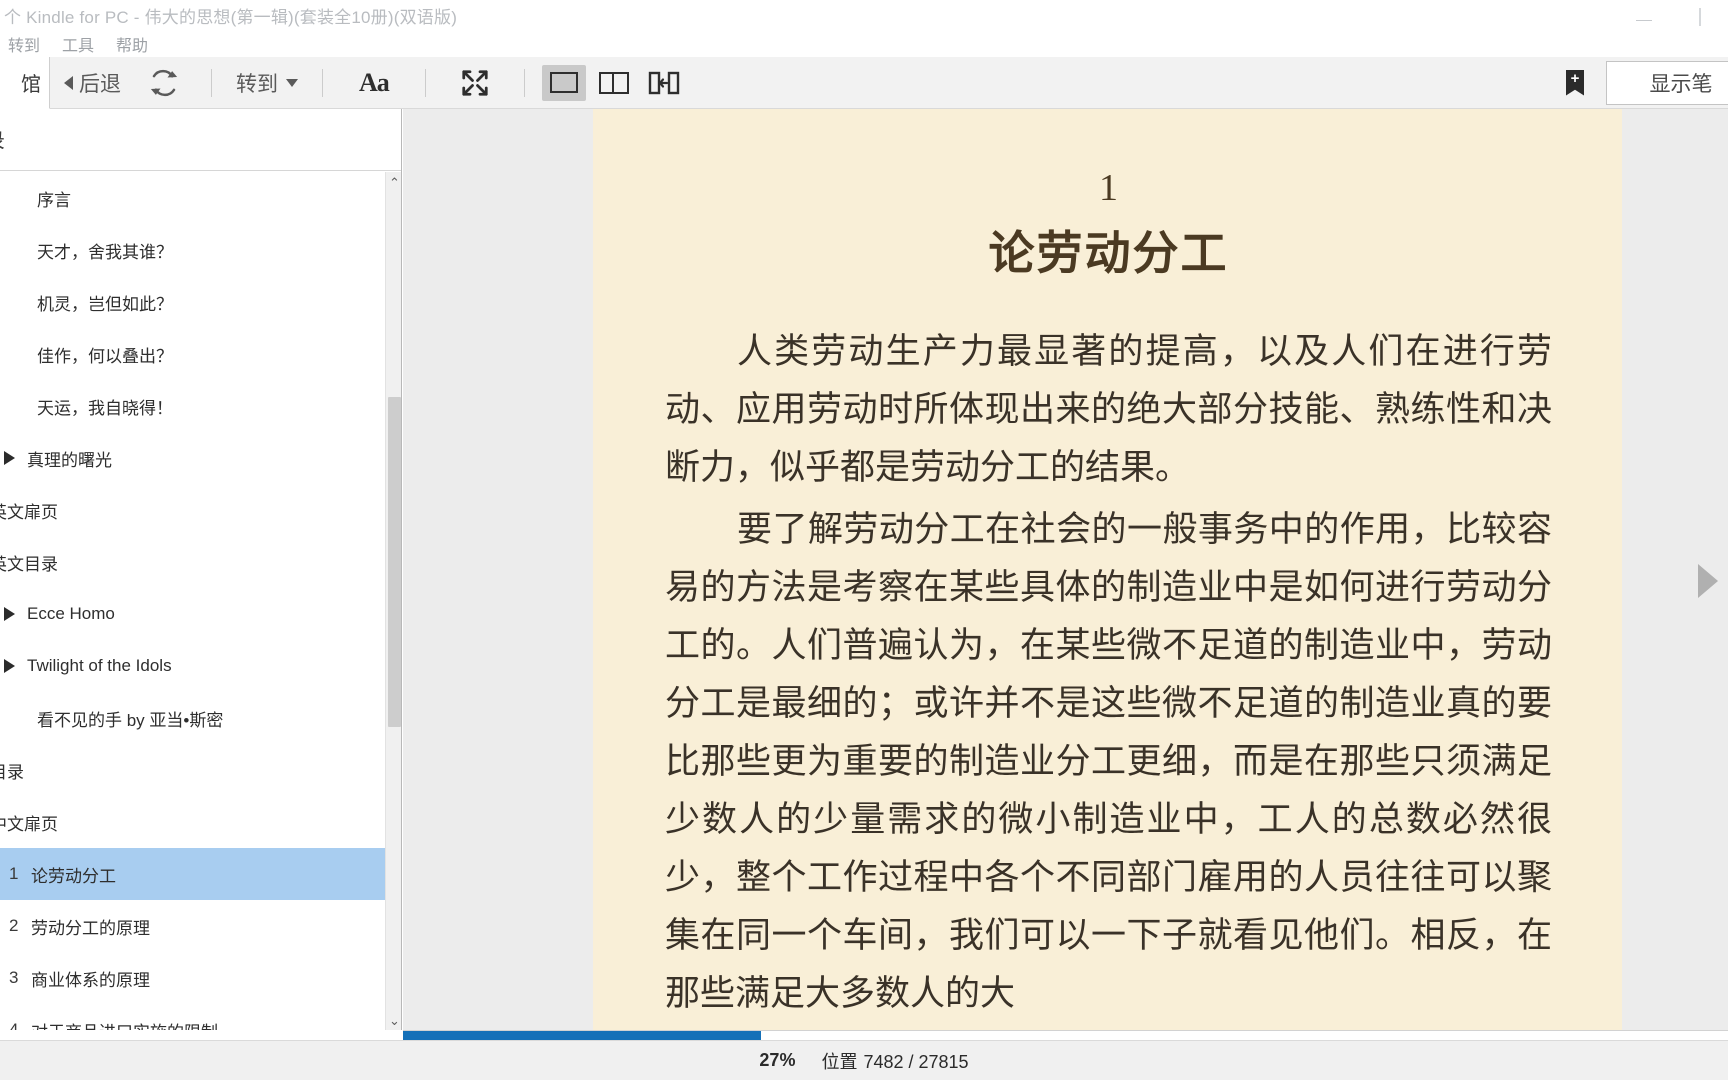 This screenshot has height=1080, width=1728. Describe the element at coordinates (1667, 82) in the screenshot. I see `show-notes-button: 显示笔` at that location.